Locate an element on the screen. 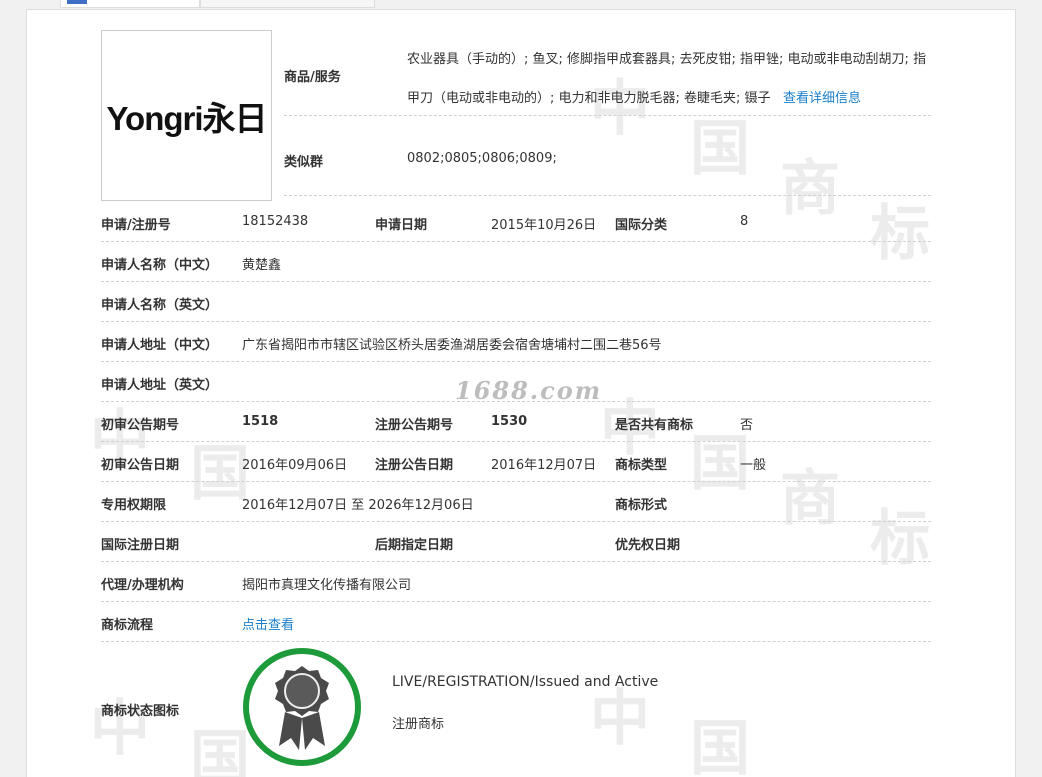 Image resolution: width=1042 pixels, height=777 pixels. view-details-link: 查看详细信息 is located at coordinates (822, 98).